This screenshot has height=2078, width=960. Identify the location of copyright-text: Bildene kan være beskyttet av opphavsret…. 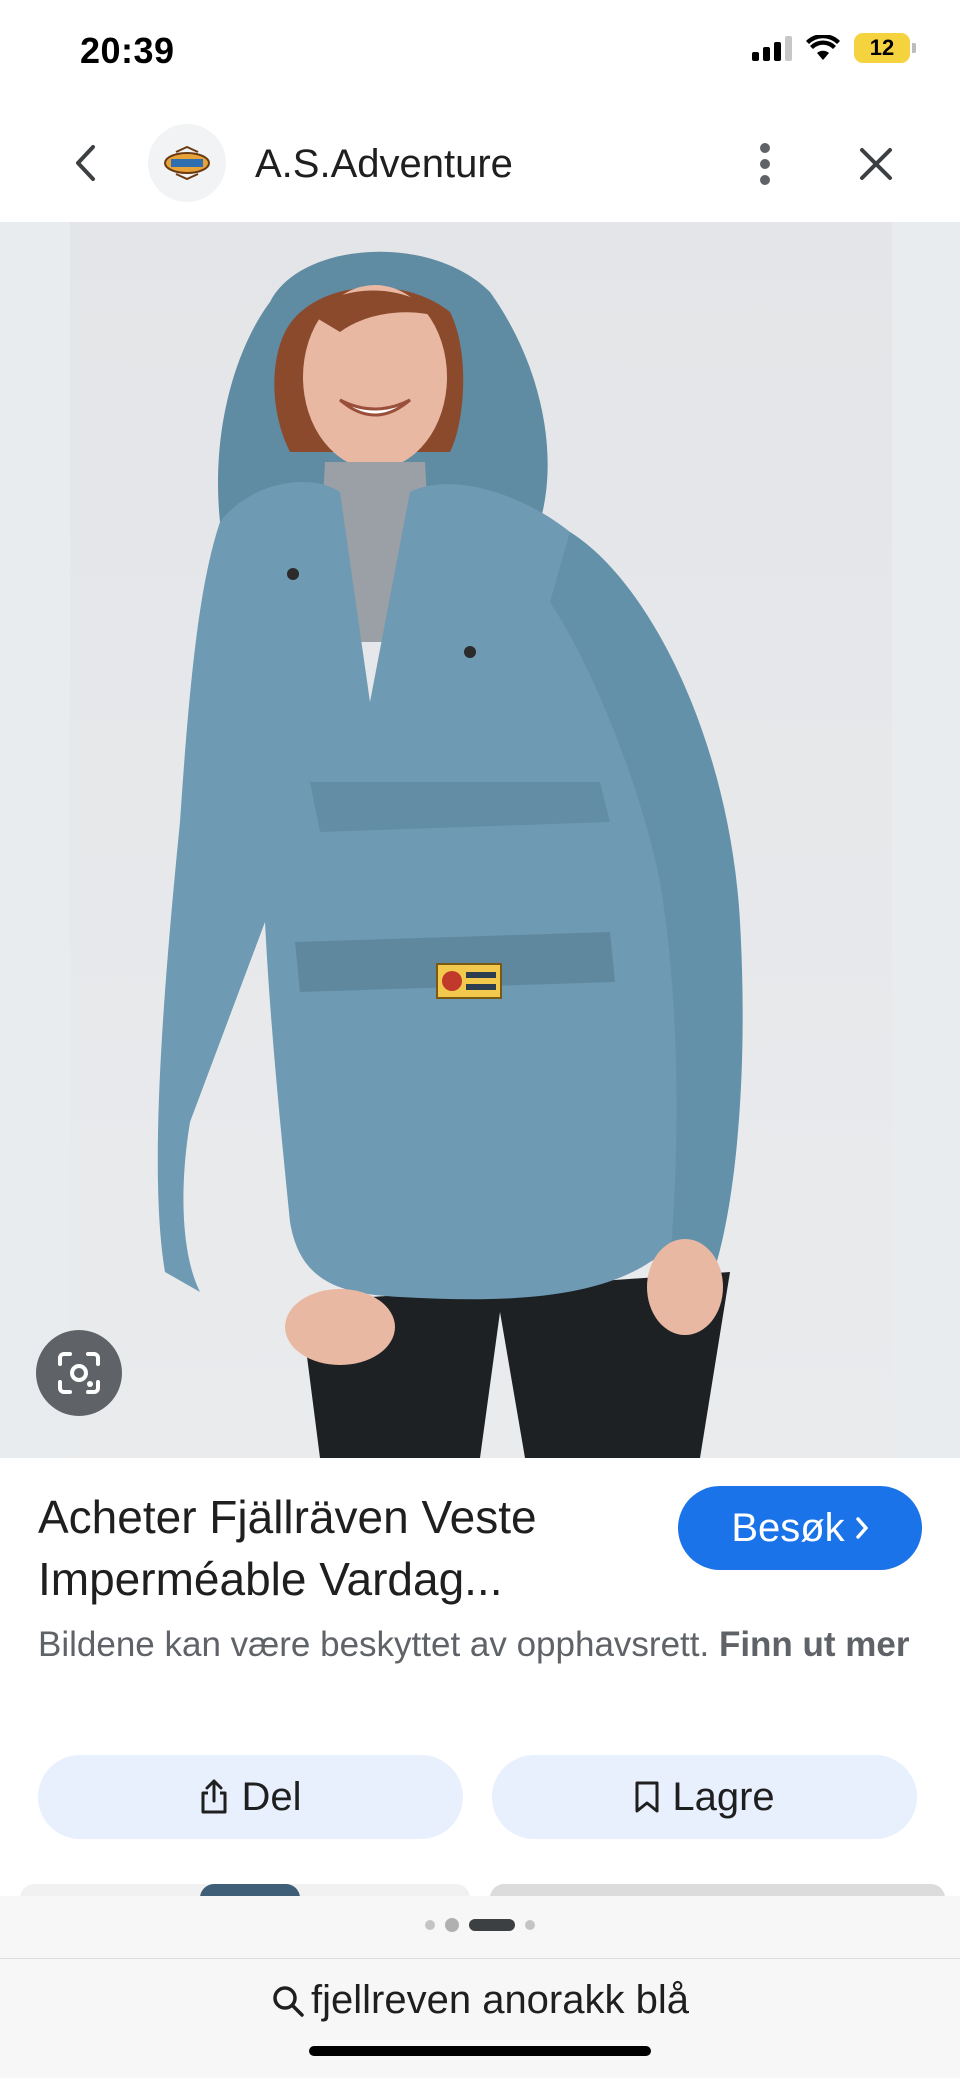
(378, 1644).